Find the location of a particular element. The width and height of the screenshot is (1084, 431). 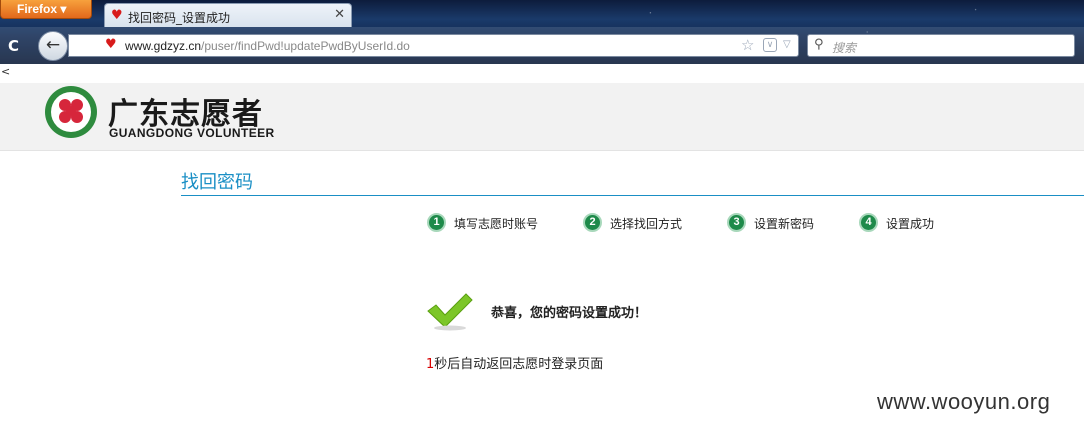

close-icon: ✕ is located at coordinates (339, 14).